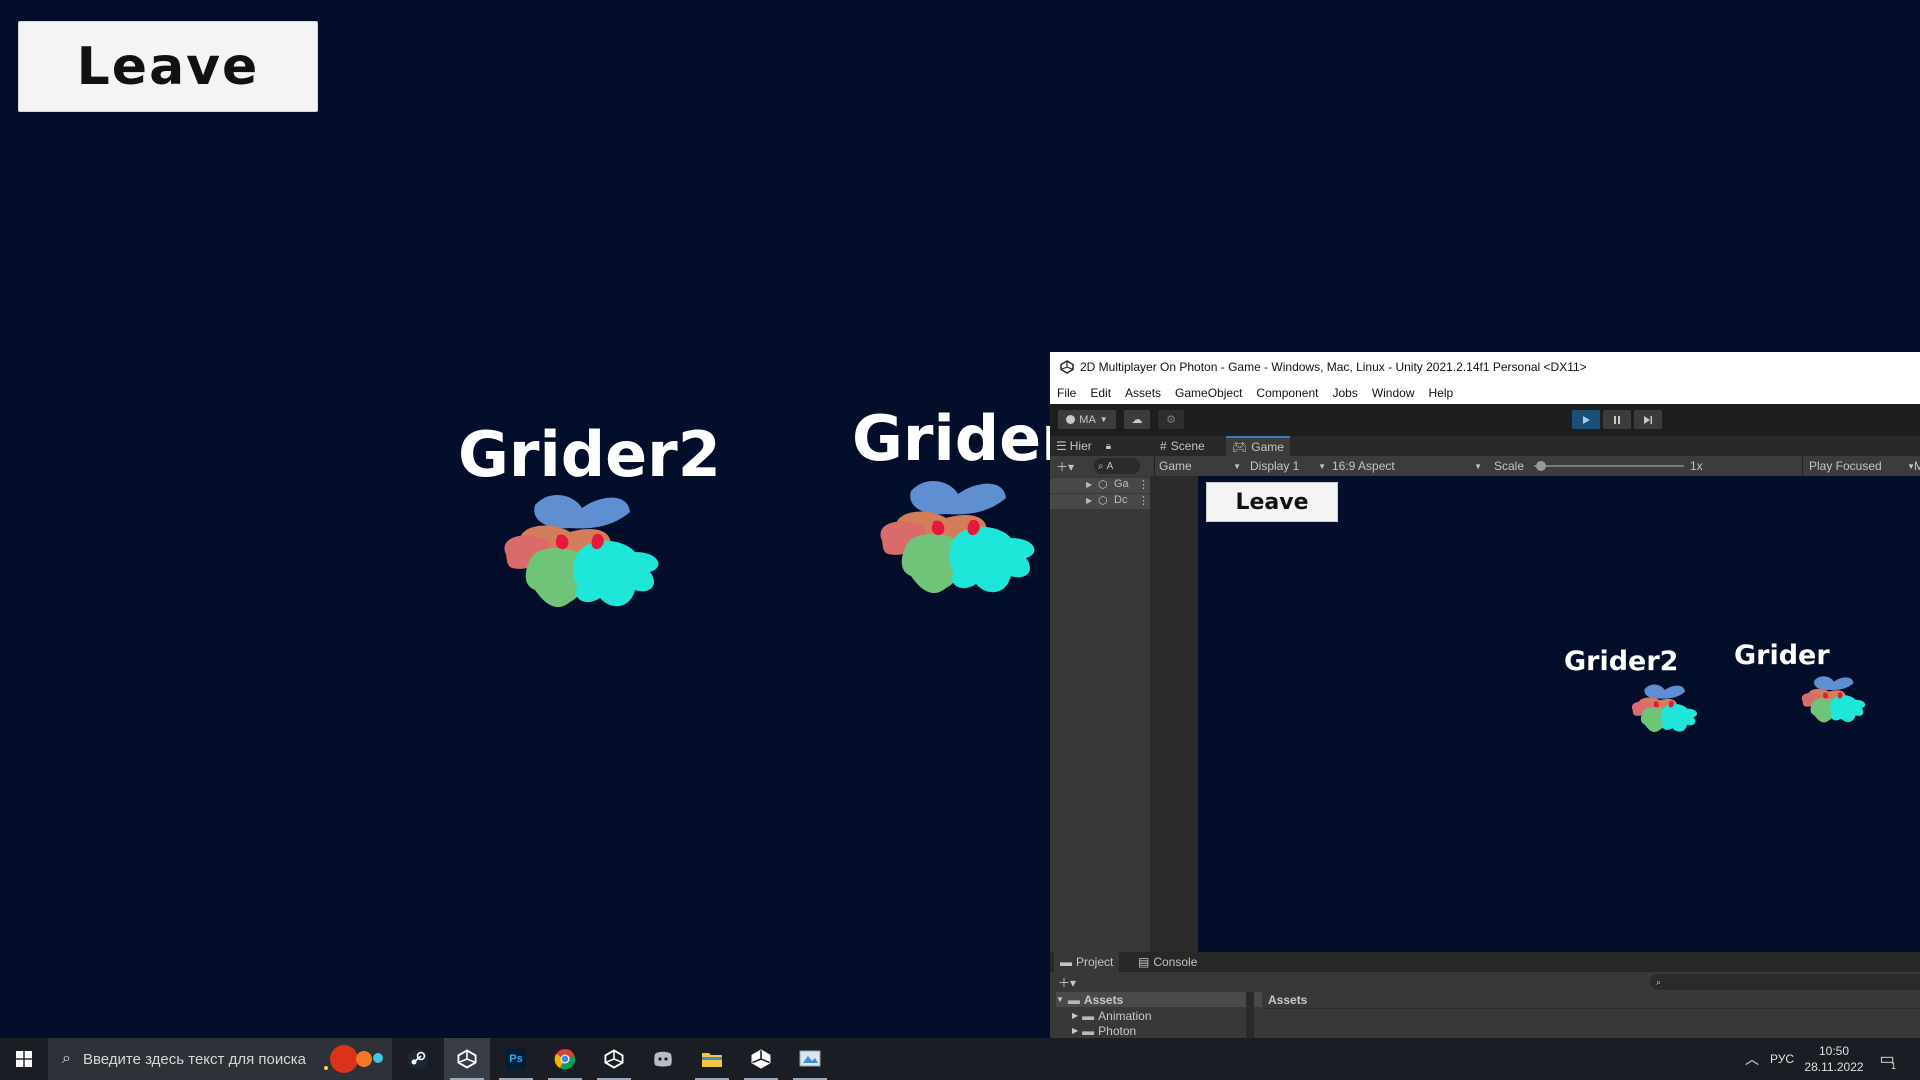  I want to click on editor-tab-bar: ☰ Hier 🔒︎ # Scene 🎮︎ Game, so click(1485, 446).